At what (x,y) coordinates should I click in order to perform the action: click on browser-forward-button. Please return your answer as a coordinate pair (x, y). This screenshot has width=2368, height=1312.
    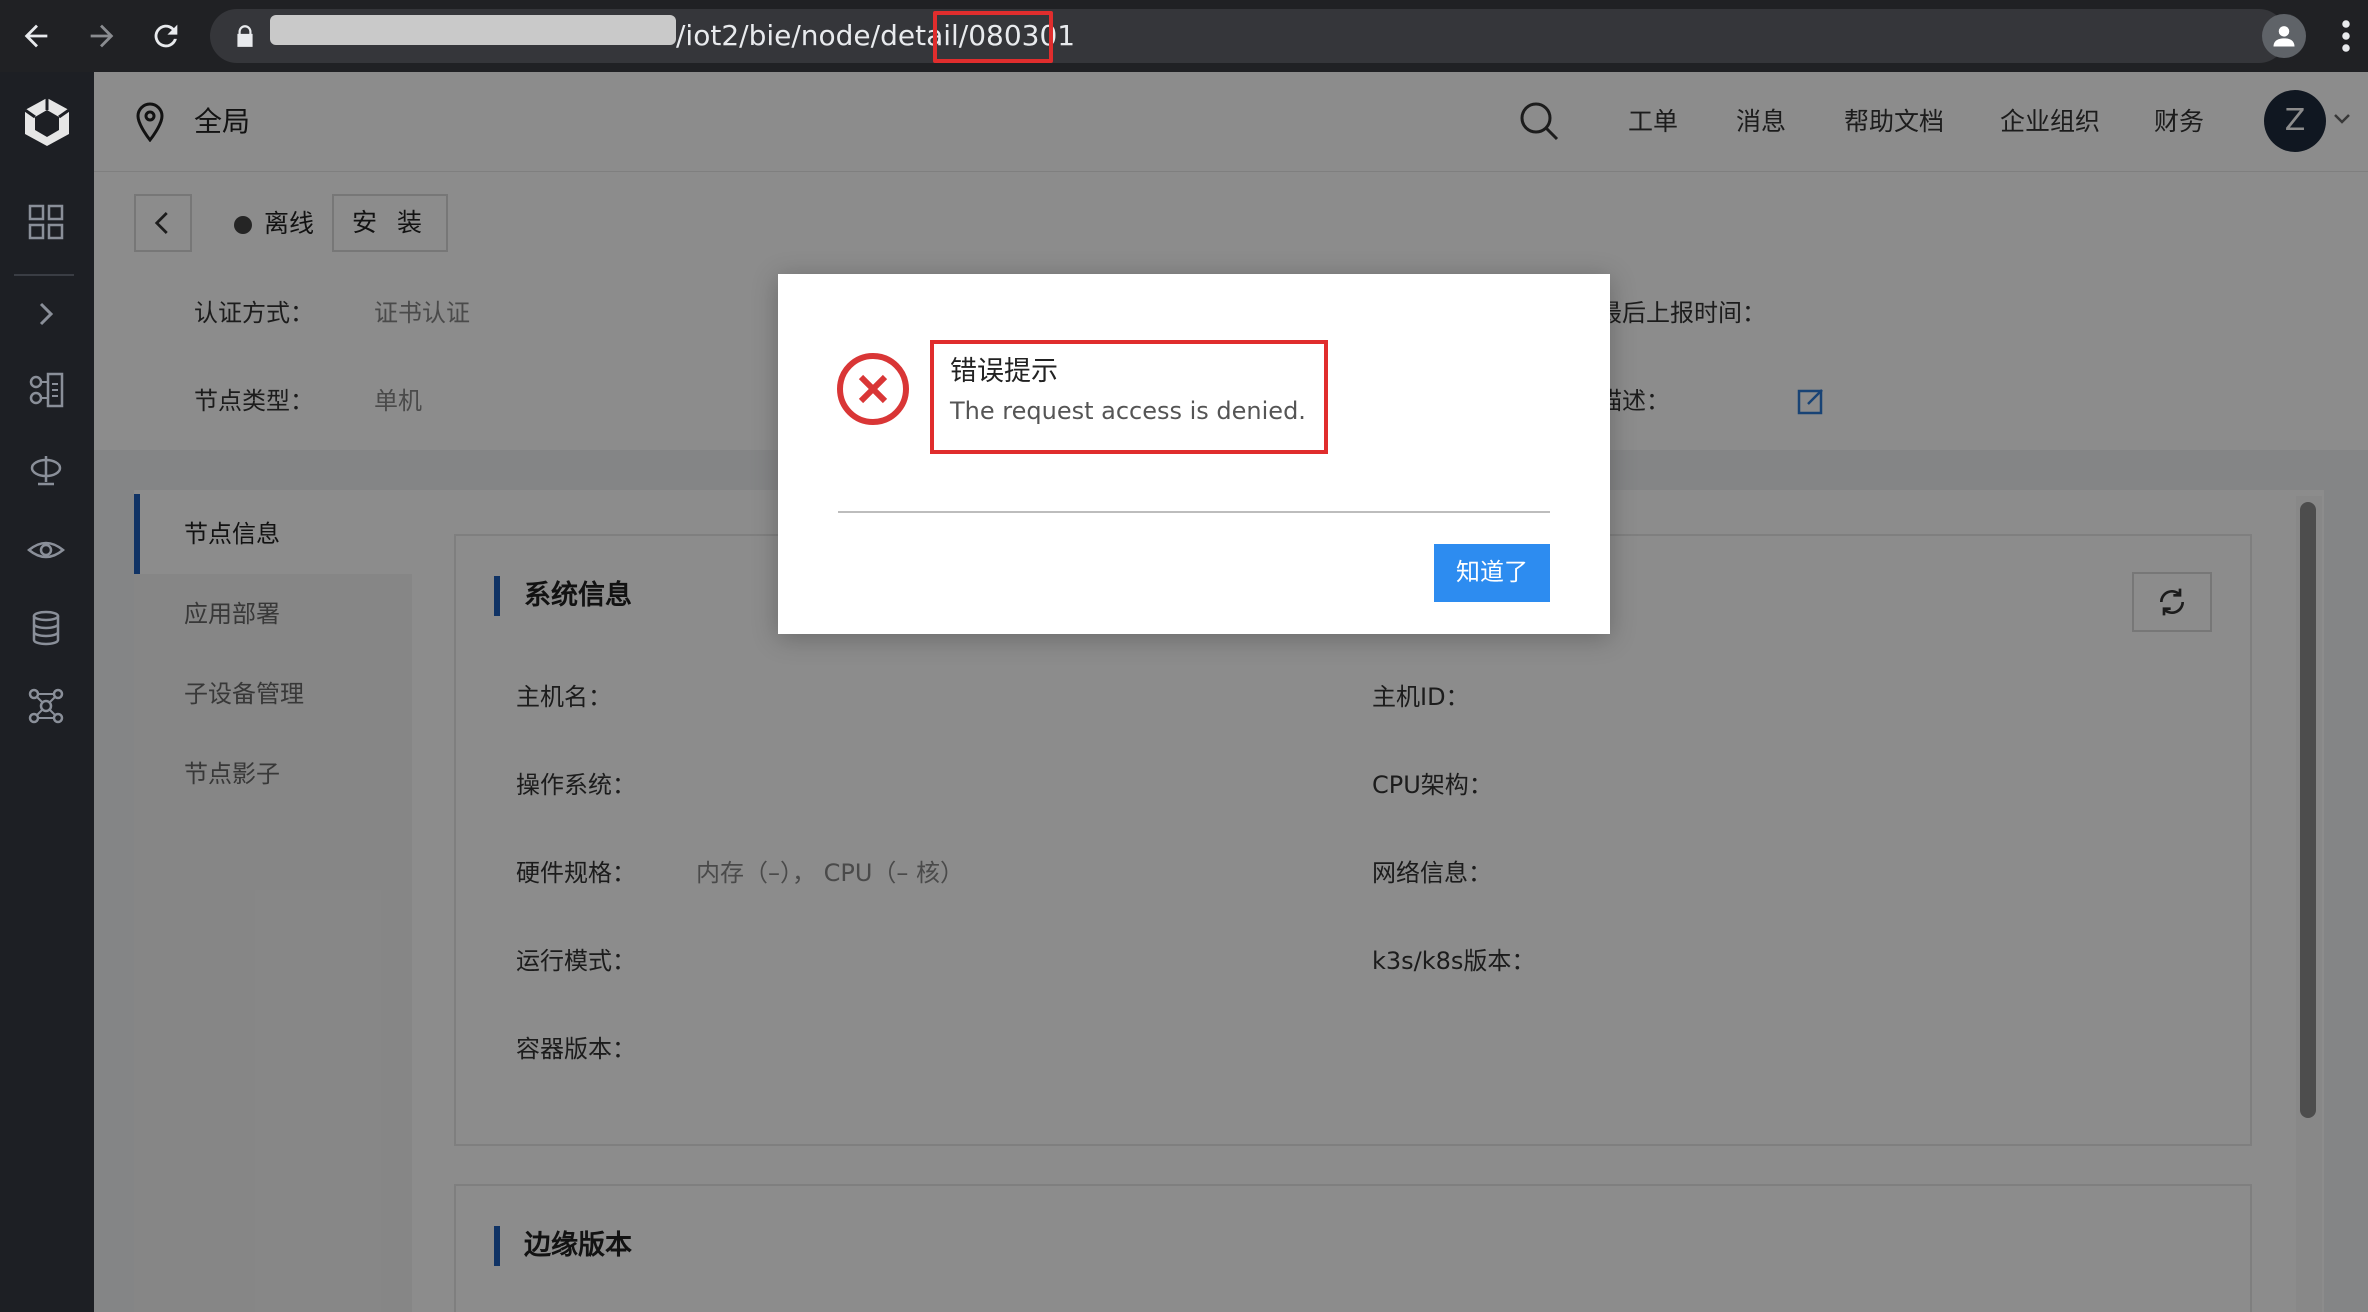
    Looking at the image, I should click on (102, 36).